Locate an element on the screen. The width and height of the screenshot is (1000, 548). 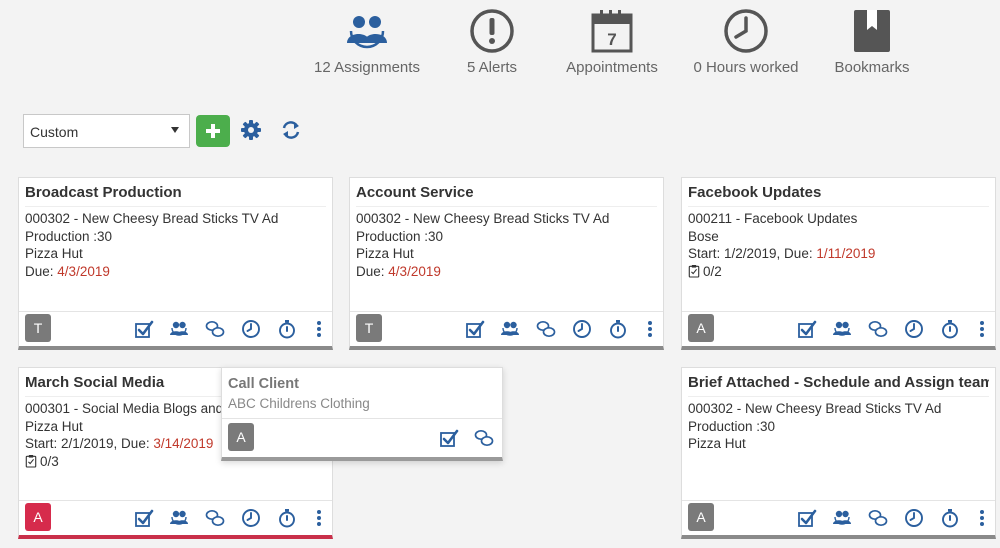
hours-worked-nav: 0 Hours worked is located at coordinates (746, 41).